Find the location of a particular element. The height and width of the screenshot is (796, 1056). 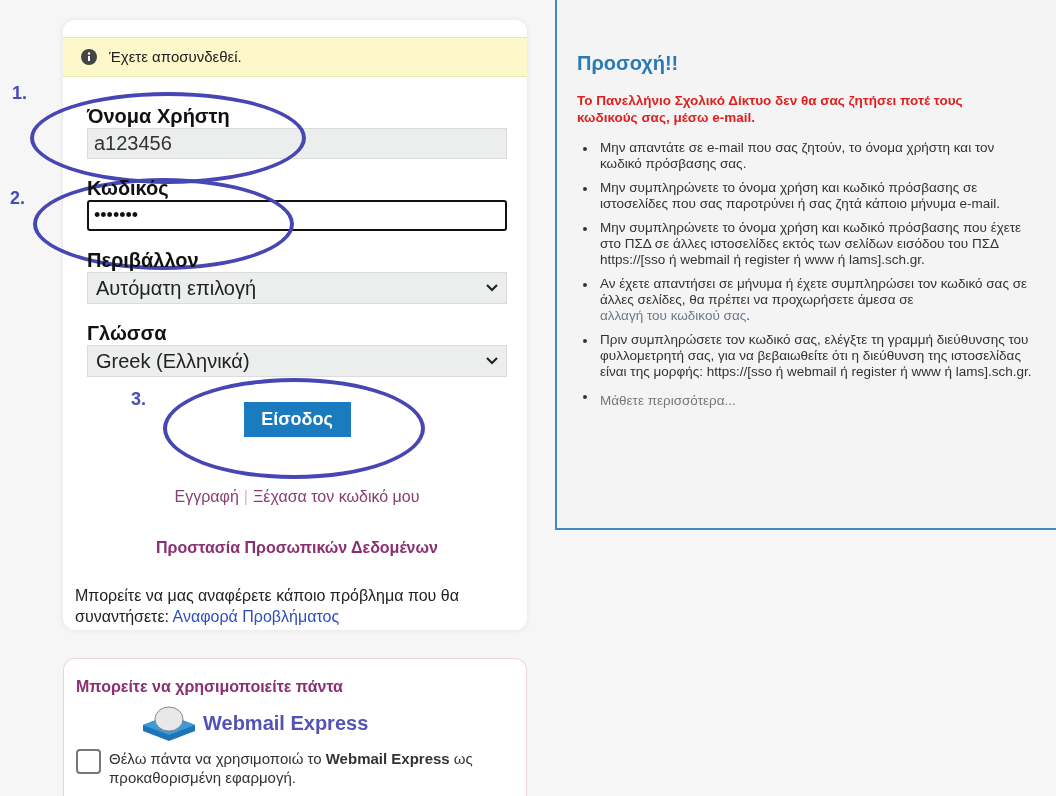

field-label: Κωδικός is located at coordinates (128, 188).